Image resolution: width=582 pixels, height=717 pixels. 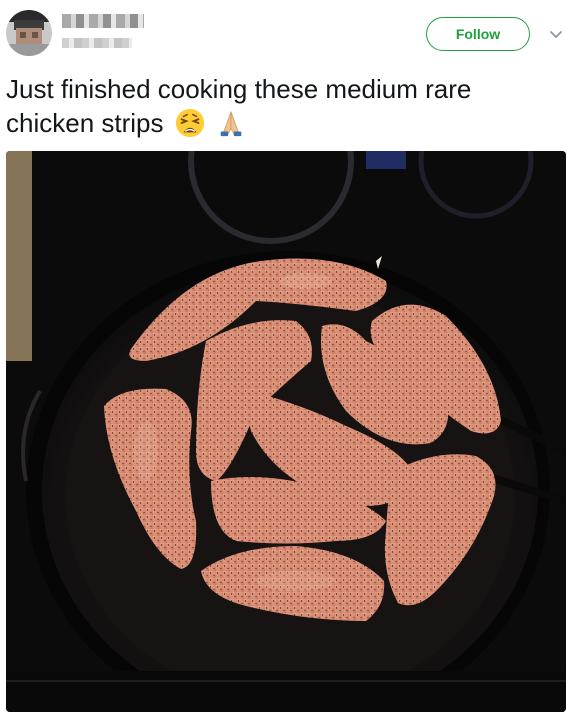 What do you see at coordinates (107, 34) in the screenshot?
I see `redacted-user-meta` at bounding box center [107, 34].